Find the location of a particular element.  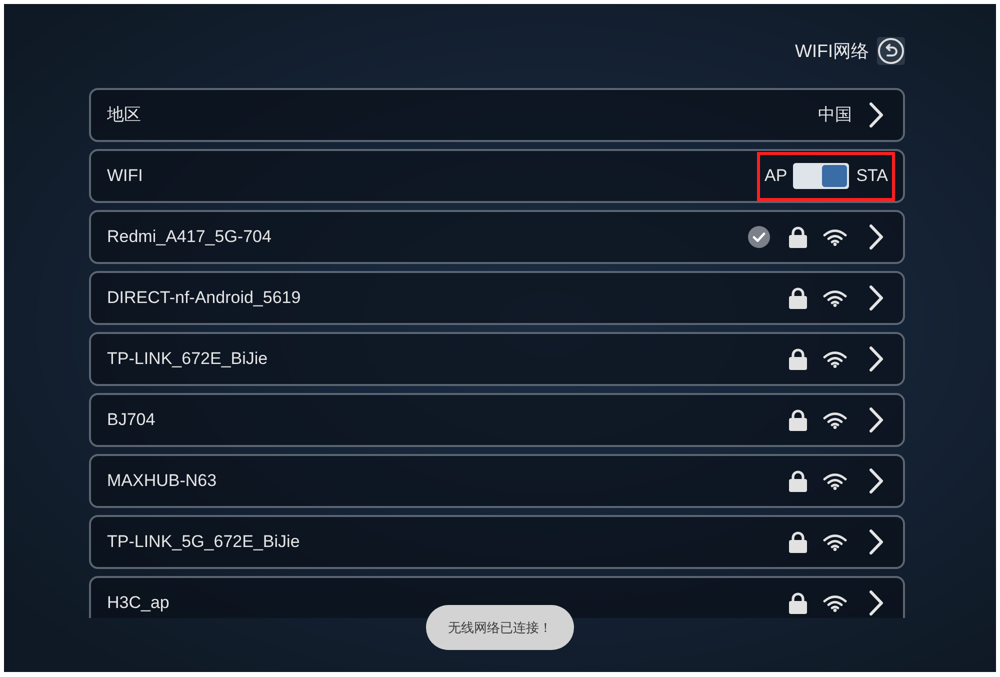

network-row: TP-LINK_672E_BiJie is located at coordinates (497, 359).